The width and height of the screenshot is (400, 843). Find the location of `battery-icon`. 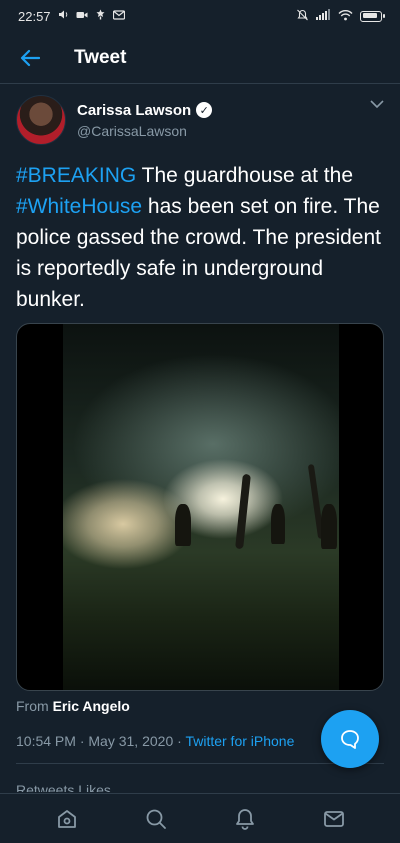

battery-icon is located at coordinates (372, 16).